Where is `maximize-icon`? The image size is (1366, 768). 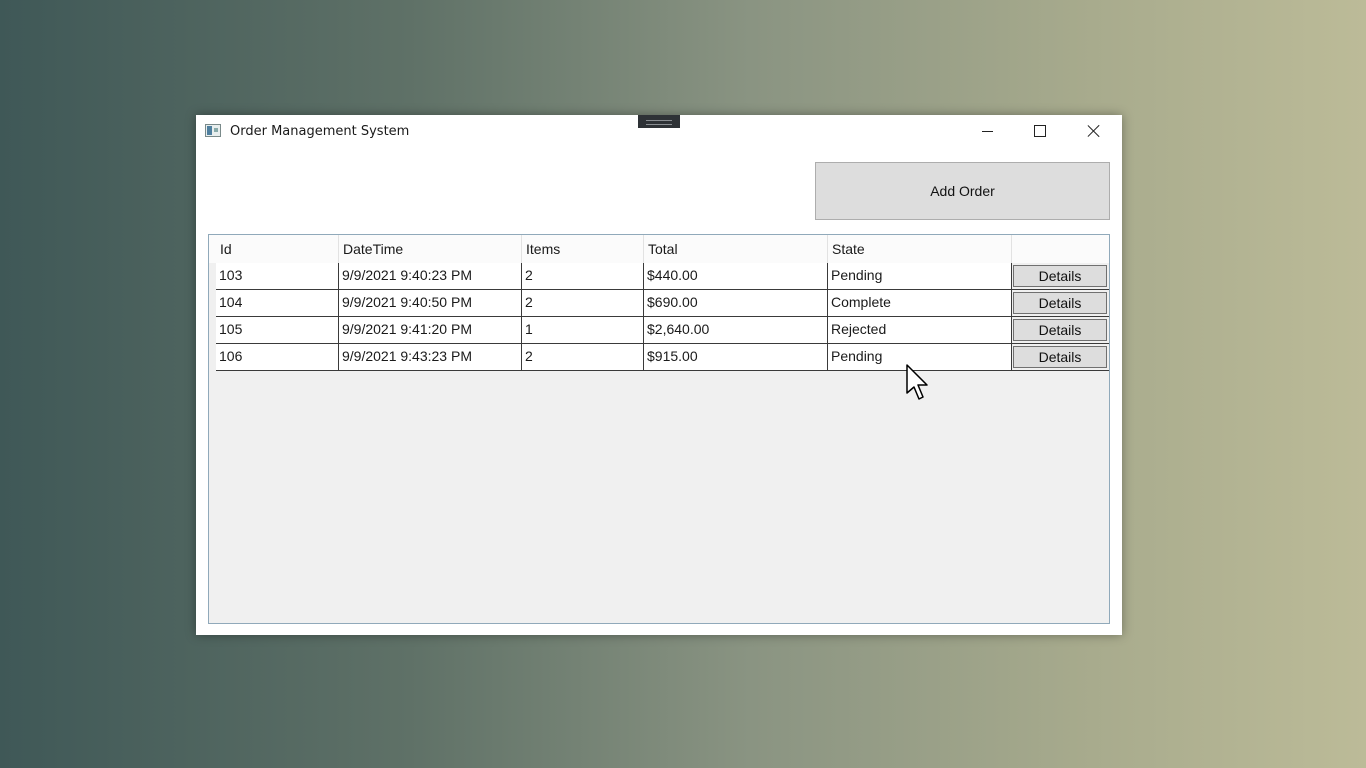
maximize-icon is located at coordinates (1040, 131).